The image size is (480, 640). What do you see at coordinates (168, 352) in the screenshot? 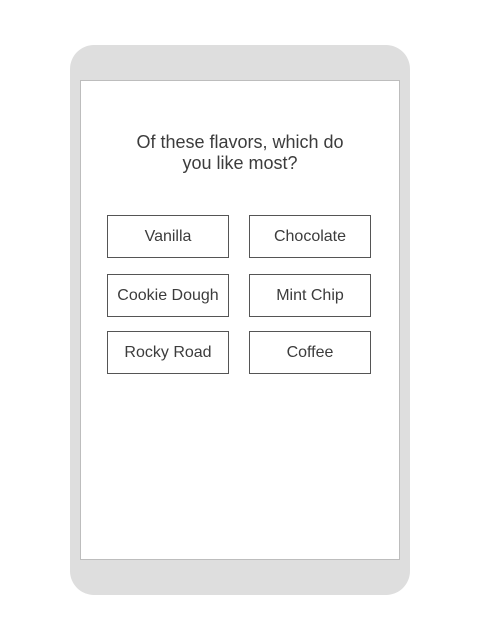
I see `option-rocky-road-button: Rocky Road` at bounding box center [168, 352].